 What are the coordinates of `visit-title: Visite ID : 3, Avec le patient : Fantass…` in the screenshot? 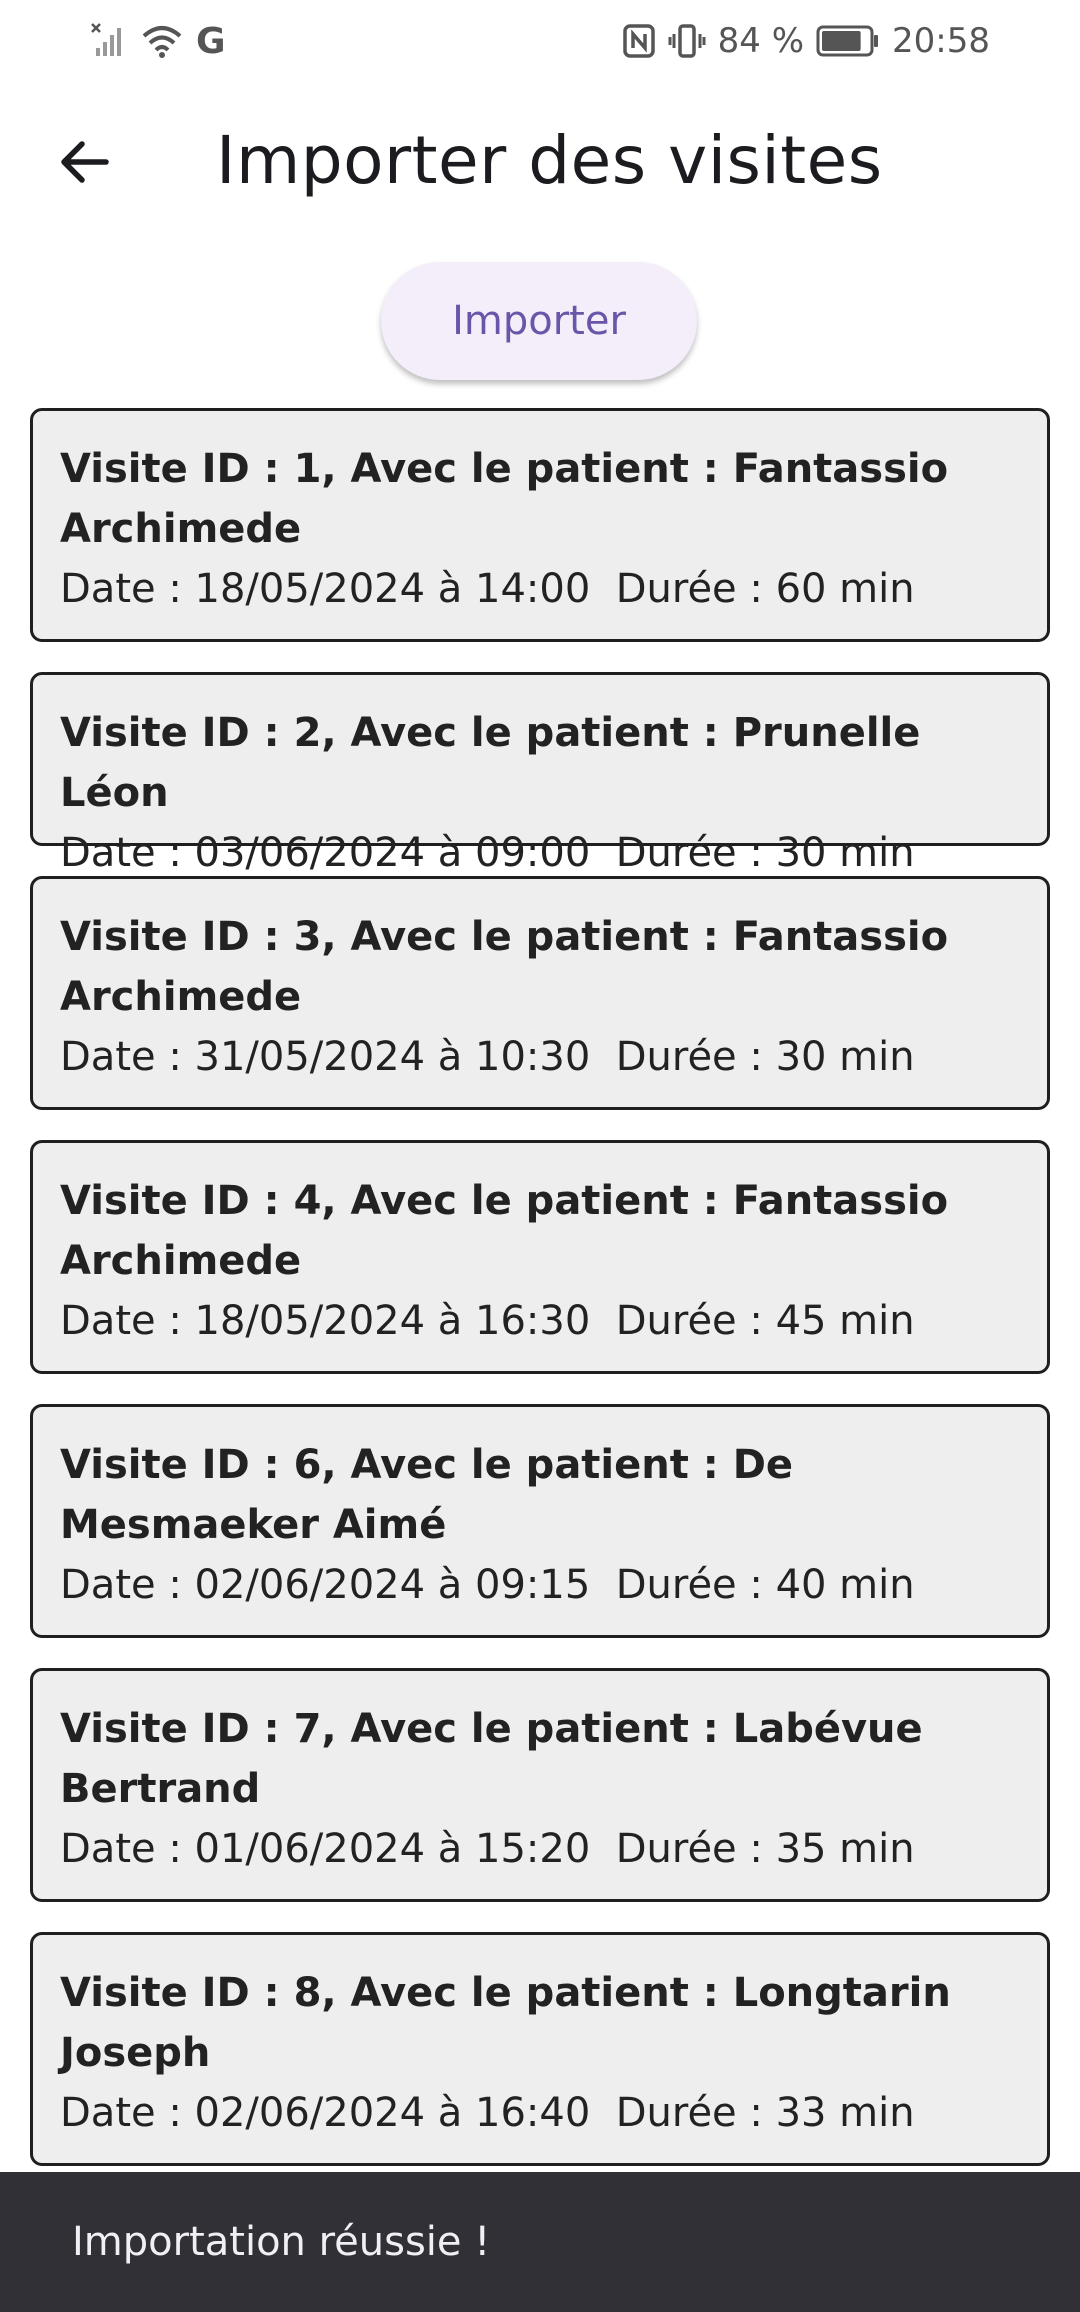 It's located at (504, 967).